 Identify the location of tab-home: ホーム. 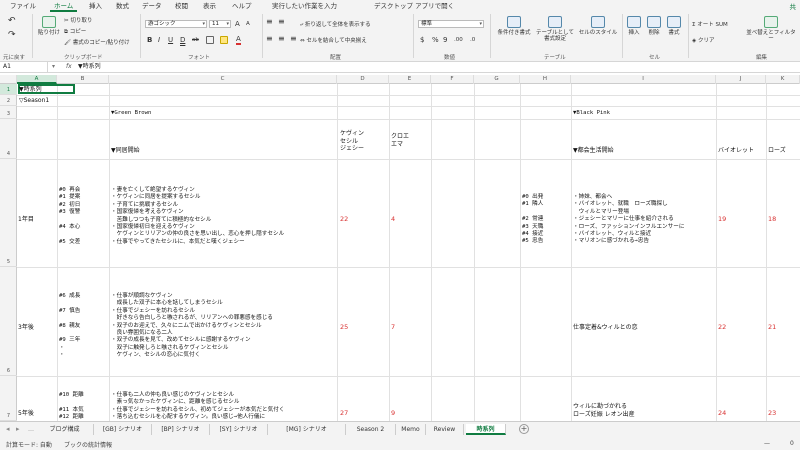
(64, 6).